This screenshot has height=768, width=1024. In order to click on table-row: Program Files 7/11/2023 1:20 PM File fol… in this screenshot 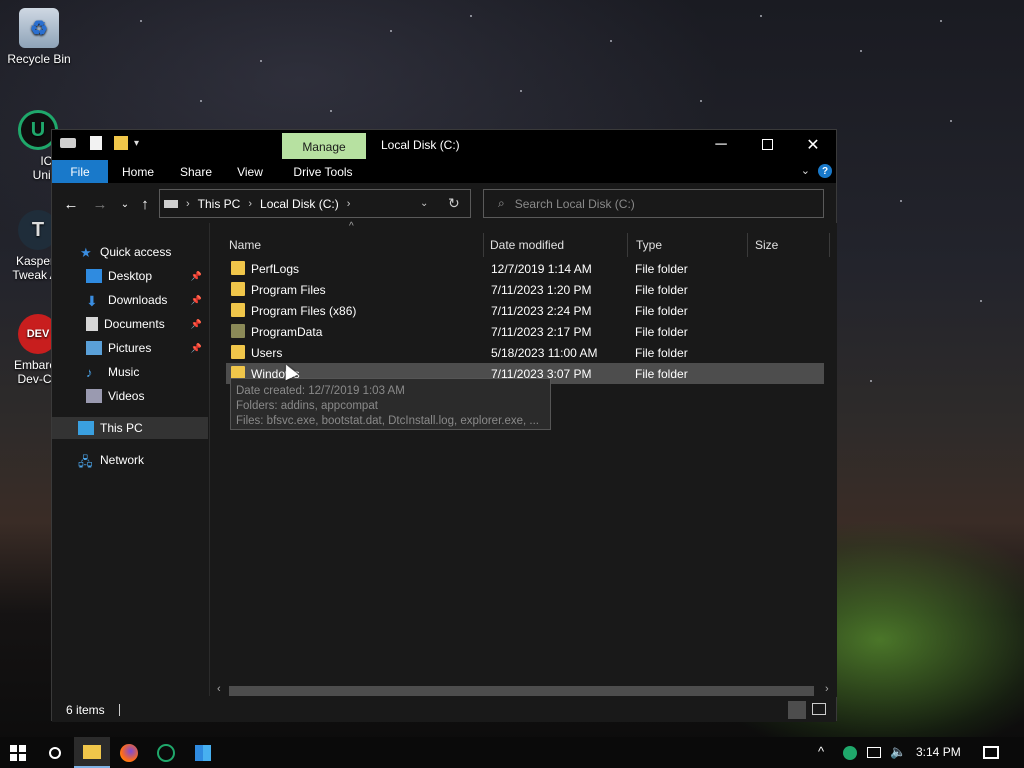, I will do `click(525, 289)`.